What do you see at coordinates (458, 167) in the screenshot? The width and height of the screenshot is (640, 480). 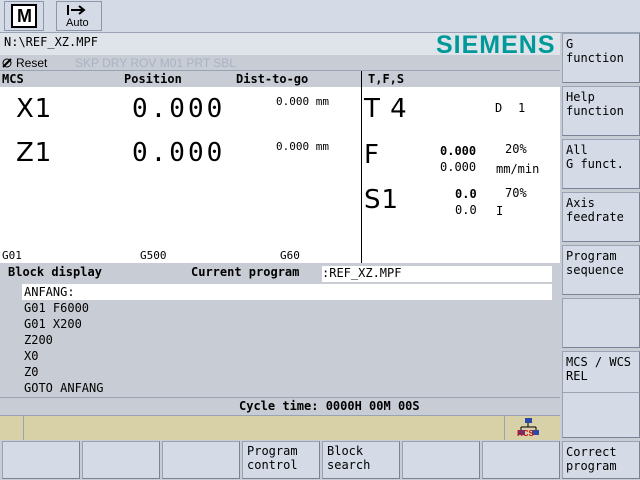 I see `feed-setpoint: 0.000` at bounding box center [458, 167].